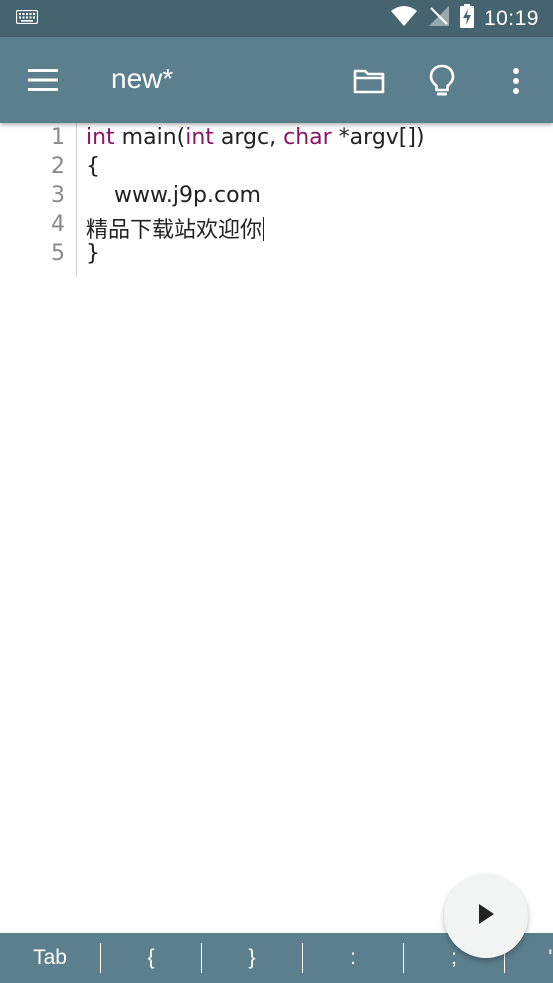 This screenshot has width=553, height=983. I want to click on code-keyword: char, so click(307, 137).